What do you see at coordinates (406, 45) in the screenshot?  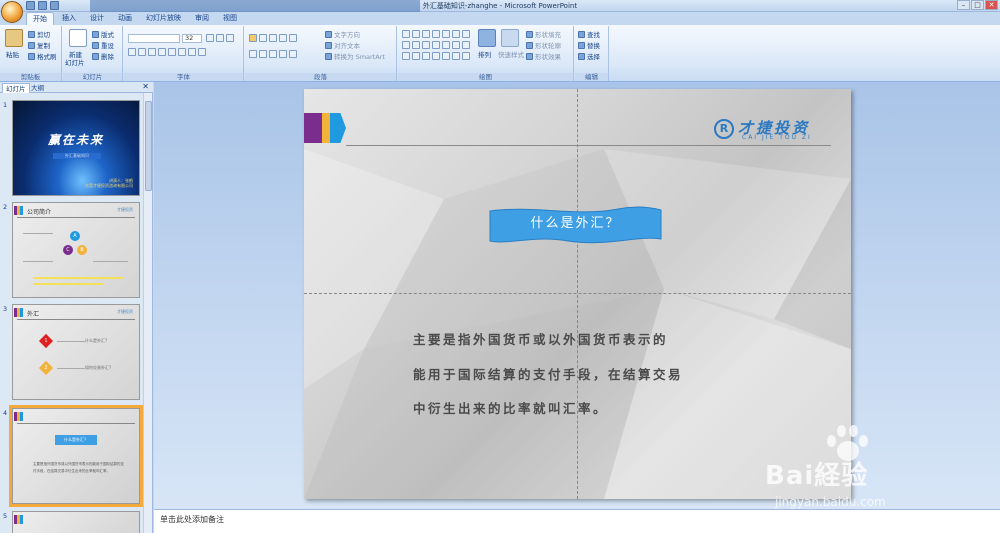 I see `triangle-shape-icon` at bounding box center [406, 45].